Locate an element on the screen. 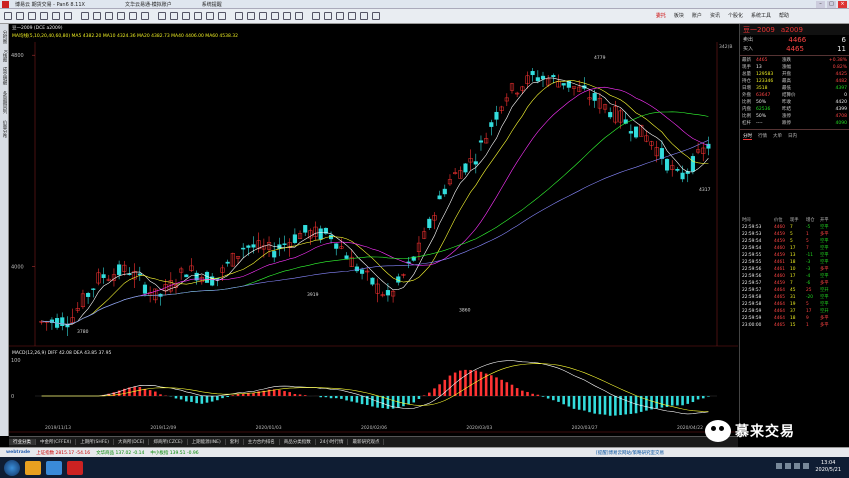 The height and width of the screenshot is (478, 849). bid-row: 买入 4465 11 is located at coordinates (794, 48).